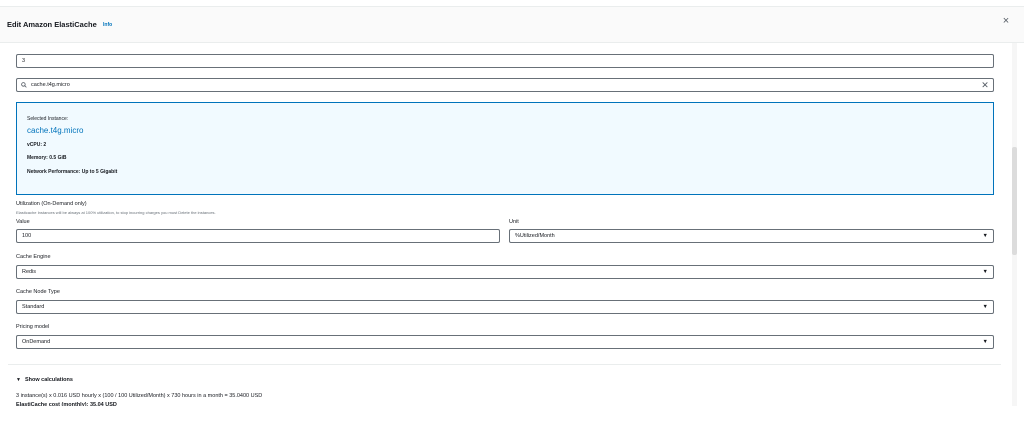  I want to click on utilization-label: Utilization (On-Demand only), so click(51, 204).